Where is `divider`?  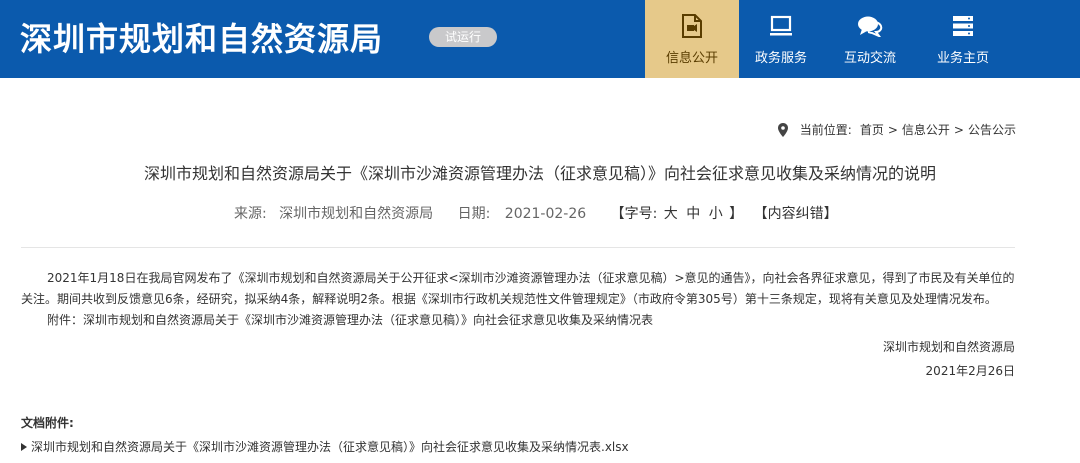
divider is located at coordinates (518, 247).